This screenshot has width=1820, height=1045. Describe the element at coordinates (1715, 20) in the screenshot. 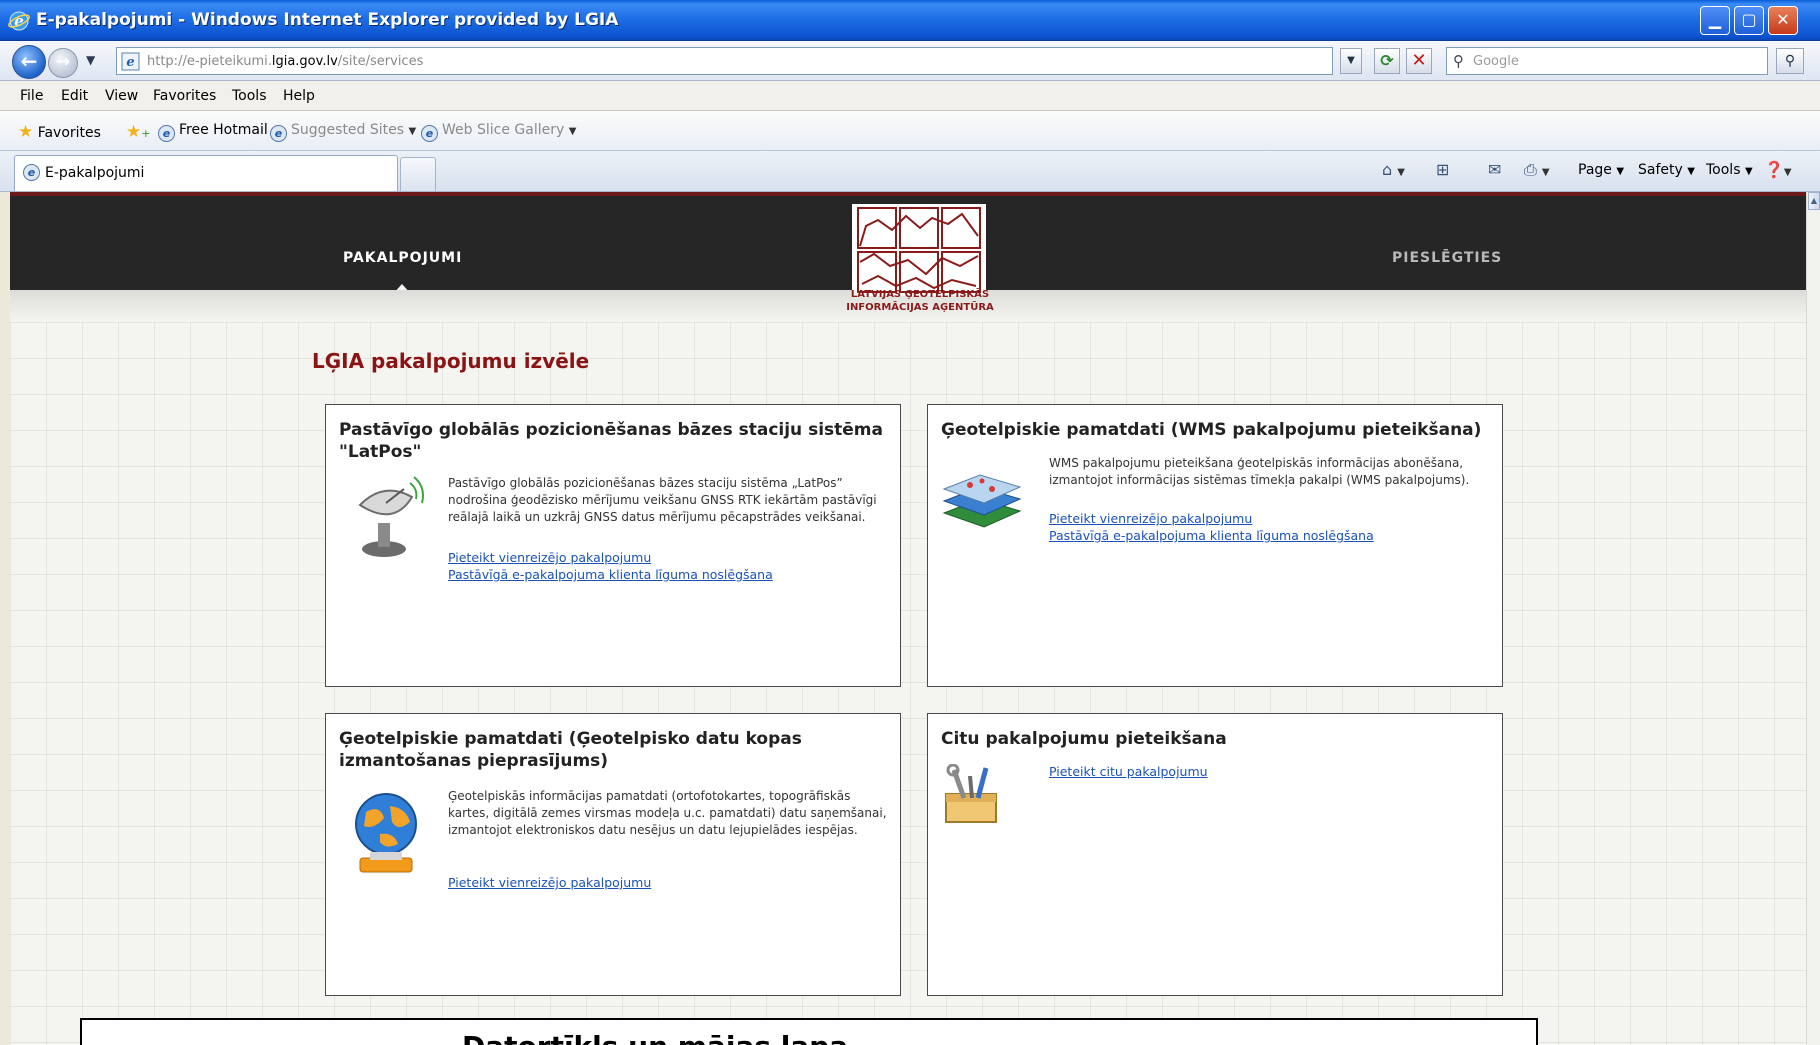

I see `minimize-button: ▁` at that location.